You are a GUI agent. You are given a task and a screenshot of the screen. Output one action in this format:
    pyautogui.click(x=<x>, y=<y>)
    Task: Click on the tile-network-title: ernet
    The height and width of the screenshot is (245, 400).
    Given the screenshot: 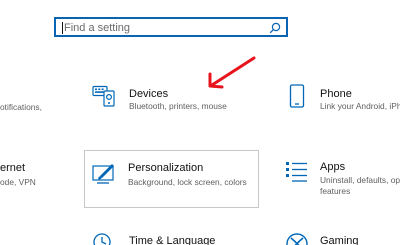 What is the action you would take?
    pyautogui.click(x=13, y=168)
    